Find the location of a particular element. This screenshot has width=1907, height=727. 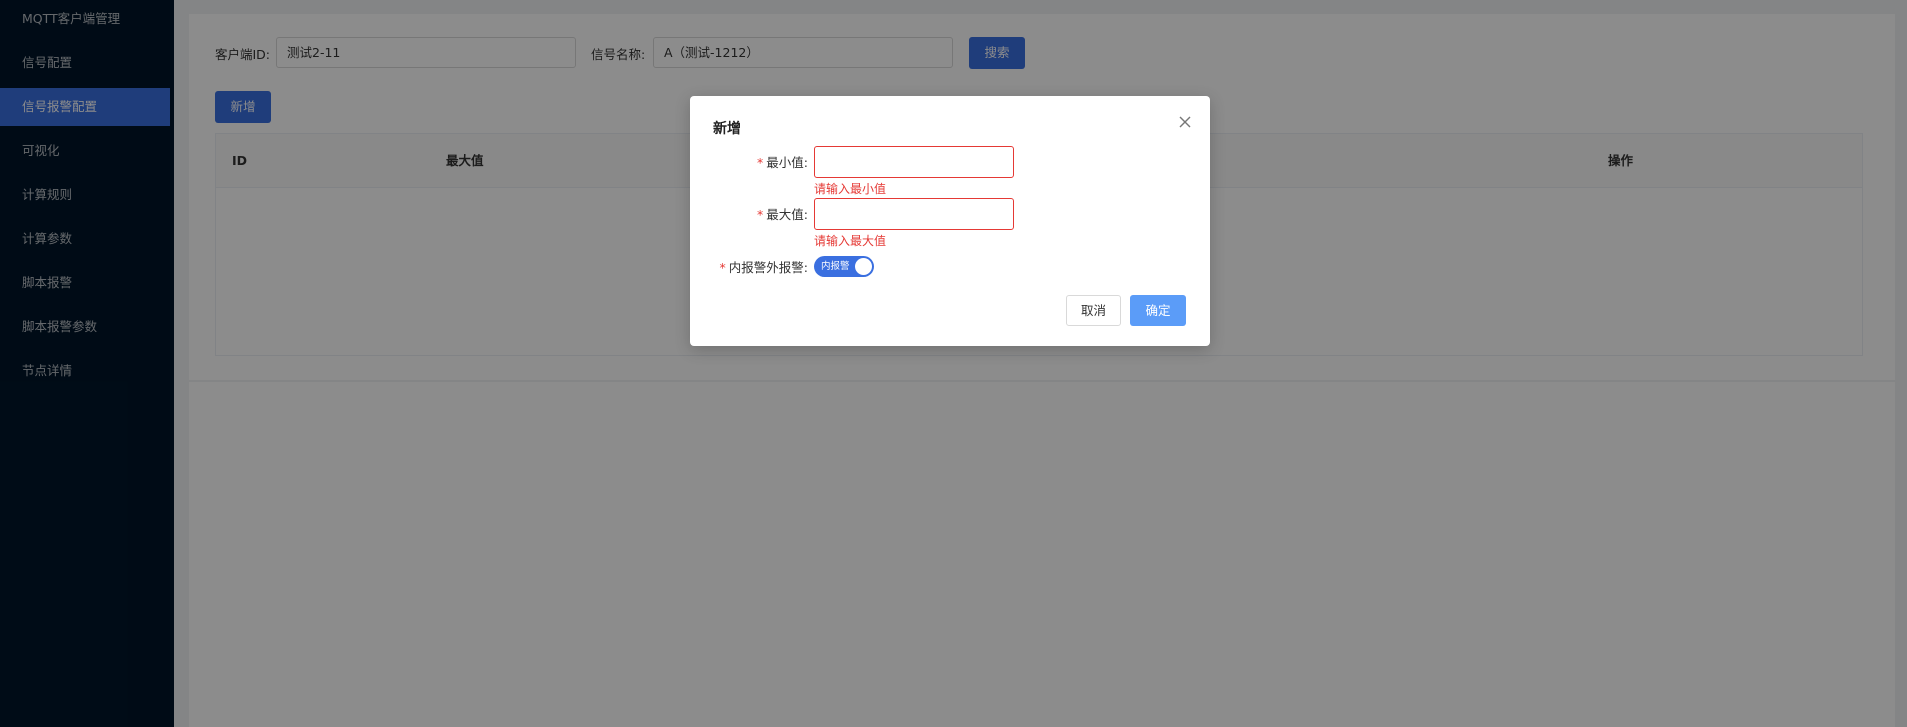

close-icon is located at coordinates (1185, 122).